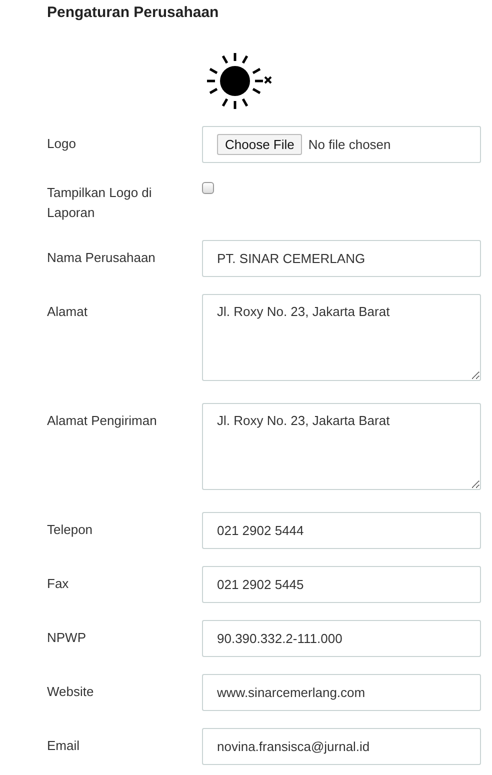 The height and width of the screenshot is (775, 492). I want to click on text-field: PT. SINAR CEMERLANG, so click(341, 258).